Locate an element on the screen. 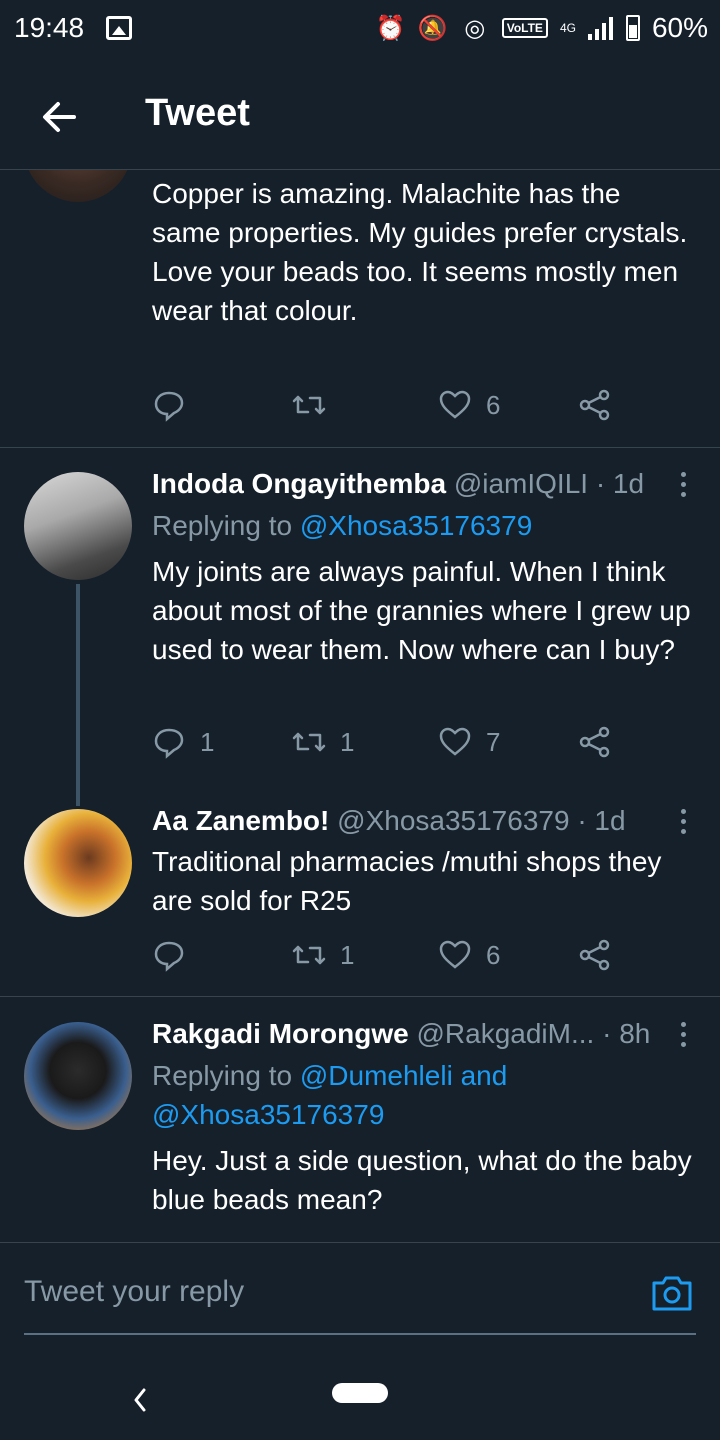 The width and height of the screenshot is (720, 1440). nav-back-icon is located at coordinates (140, 1400).